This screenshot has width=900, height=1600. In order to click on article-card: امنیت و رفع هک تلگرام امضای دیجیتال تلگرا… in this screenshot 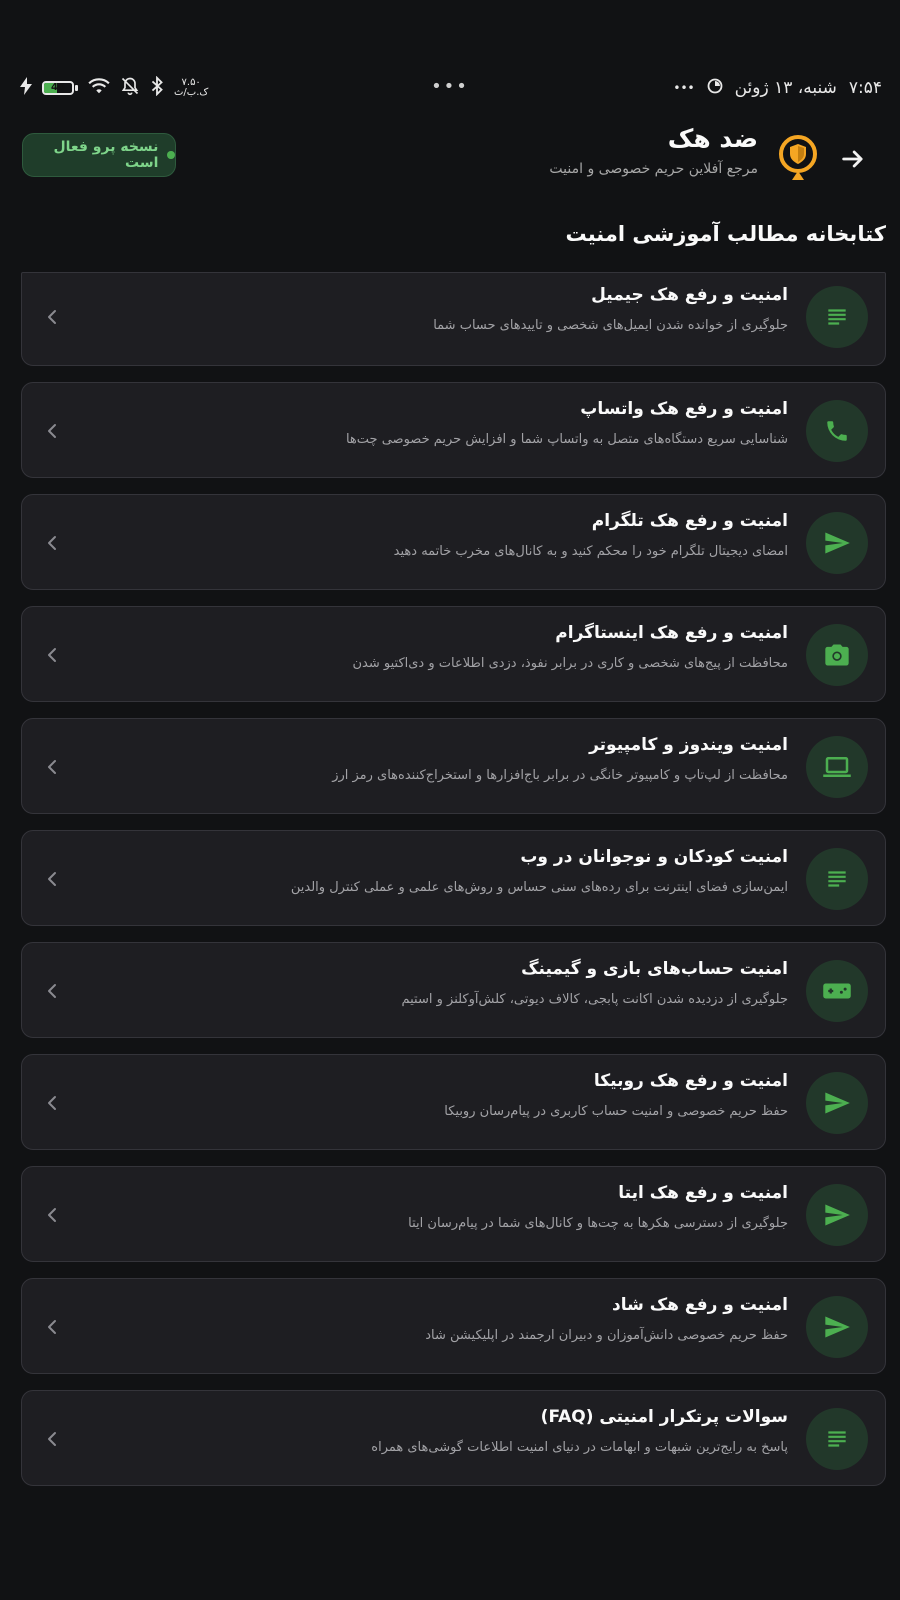, I will do `click(453, 542)`.